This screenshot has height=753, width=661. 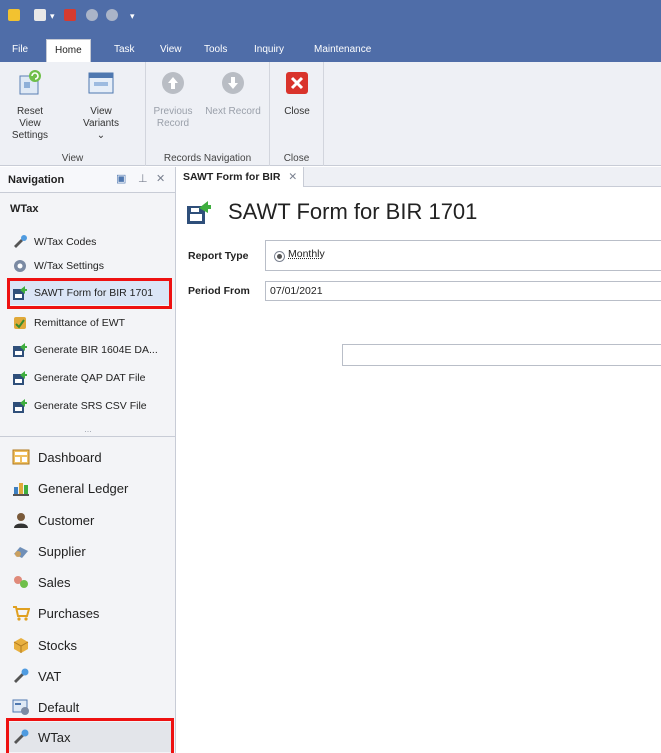 What do you see at coordinates (20, 323) in the screenshot?
I see `remittance-icon` at bounding box center [20, 323].